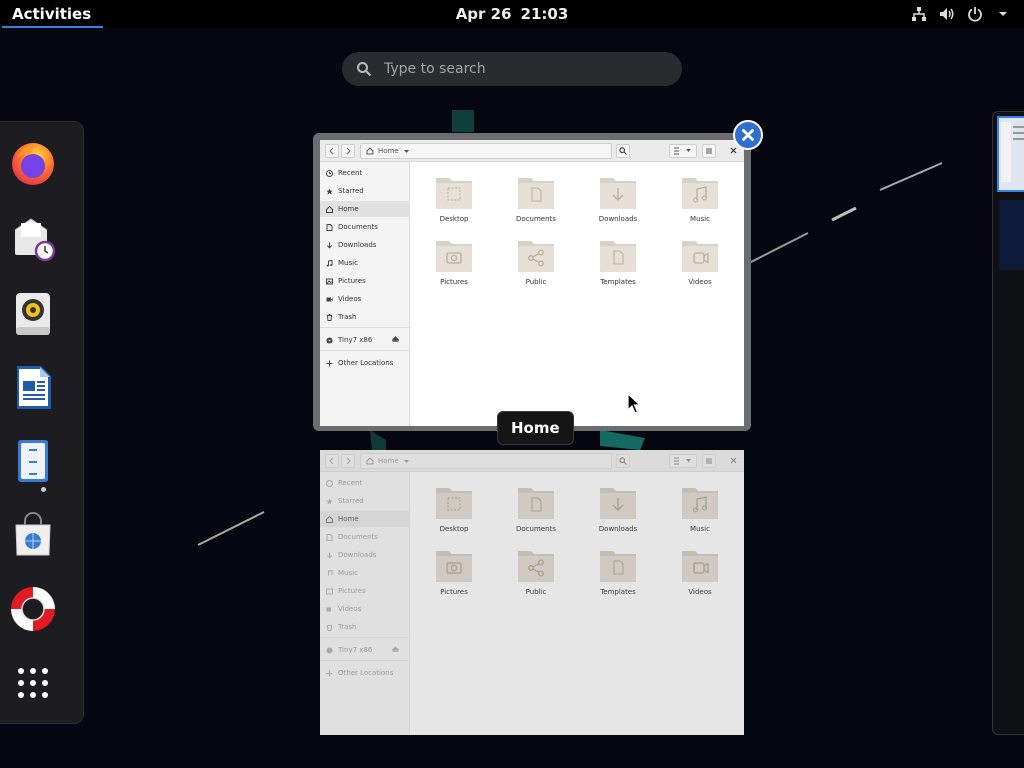 This screenshot has width=1024, height=768. I want to click on system-tray, so click(961, 14).